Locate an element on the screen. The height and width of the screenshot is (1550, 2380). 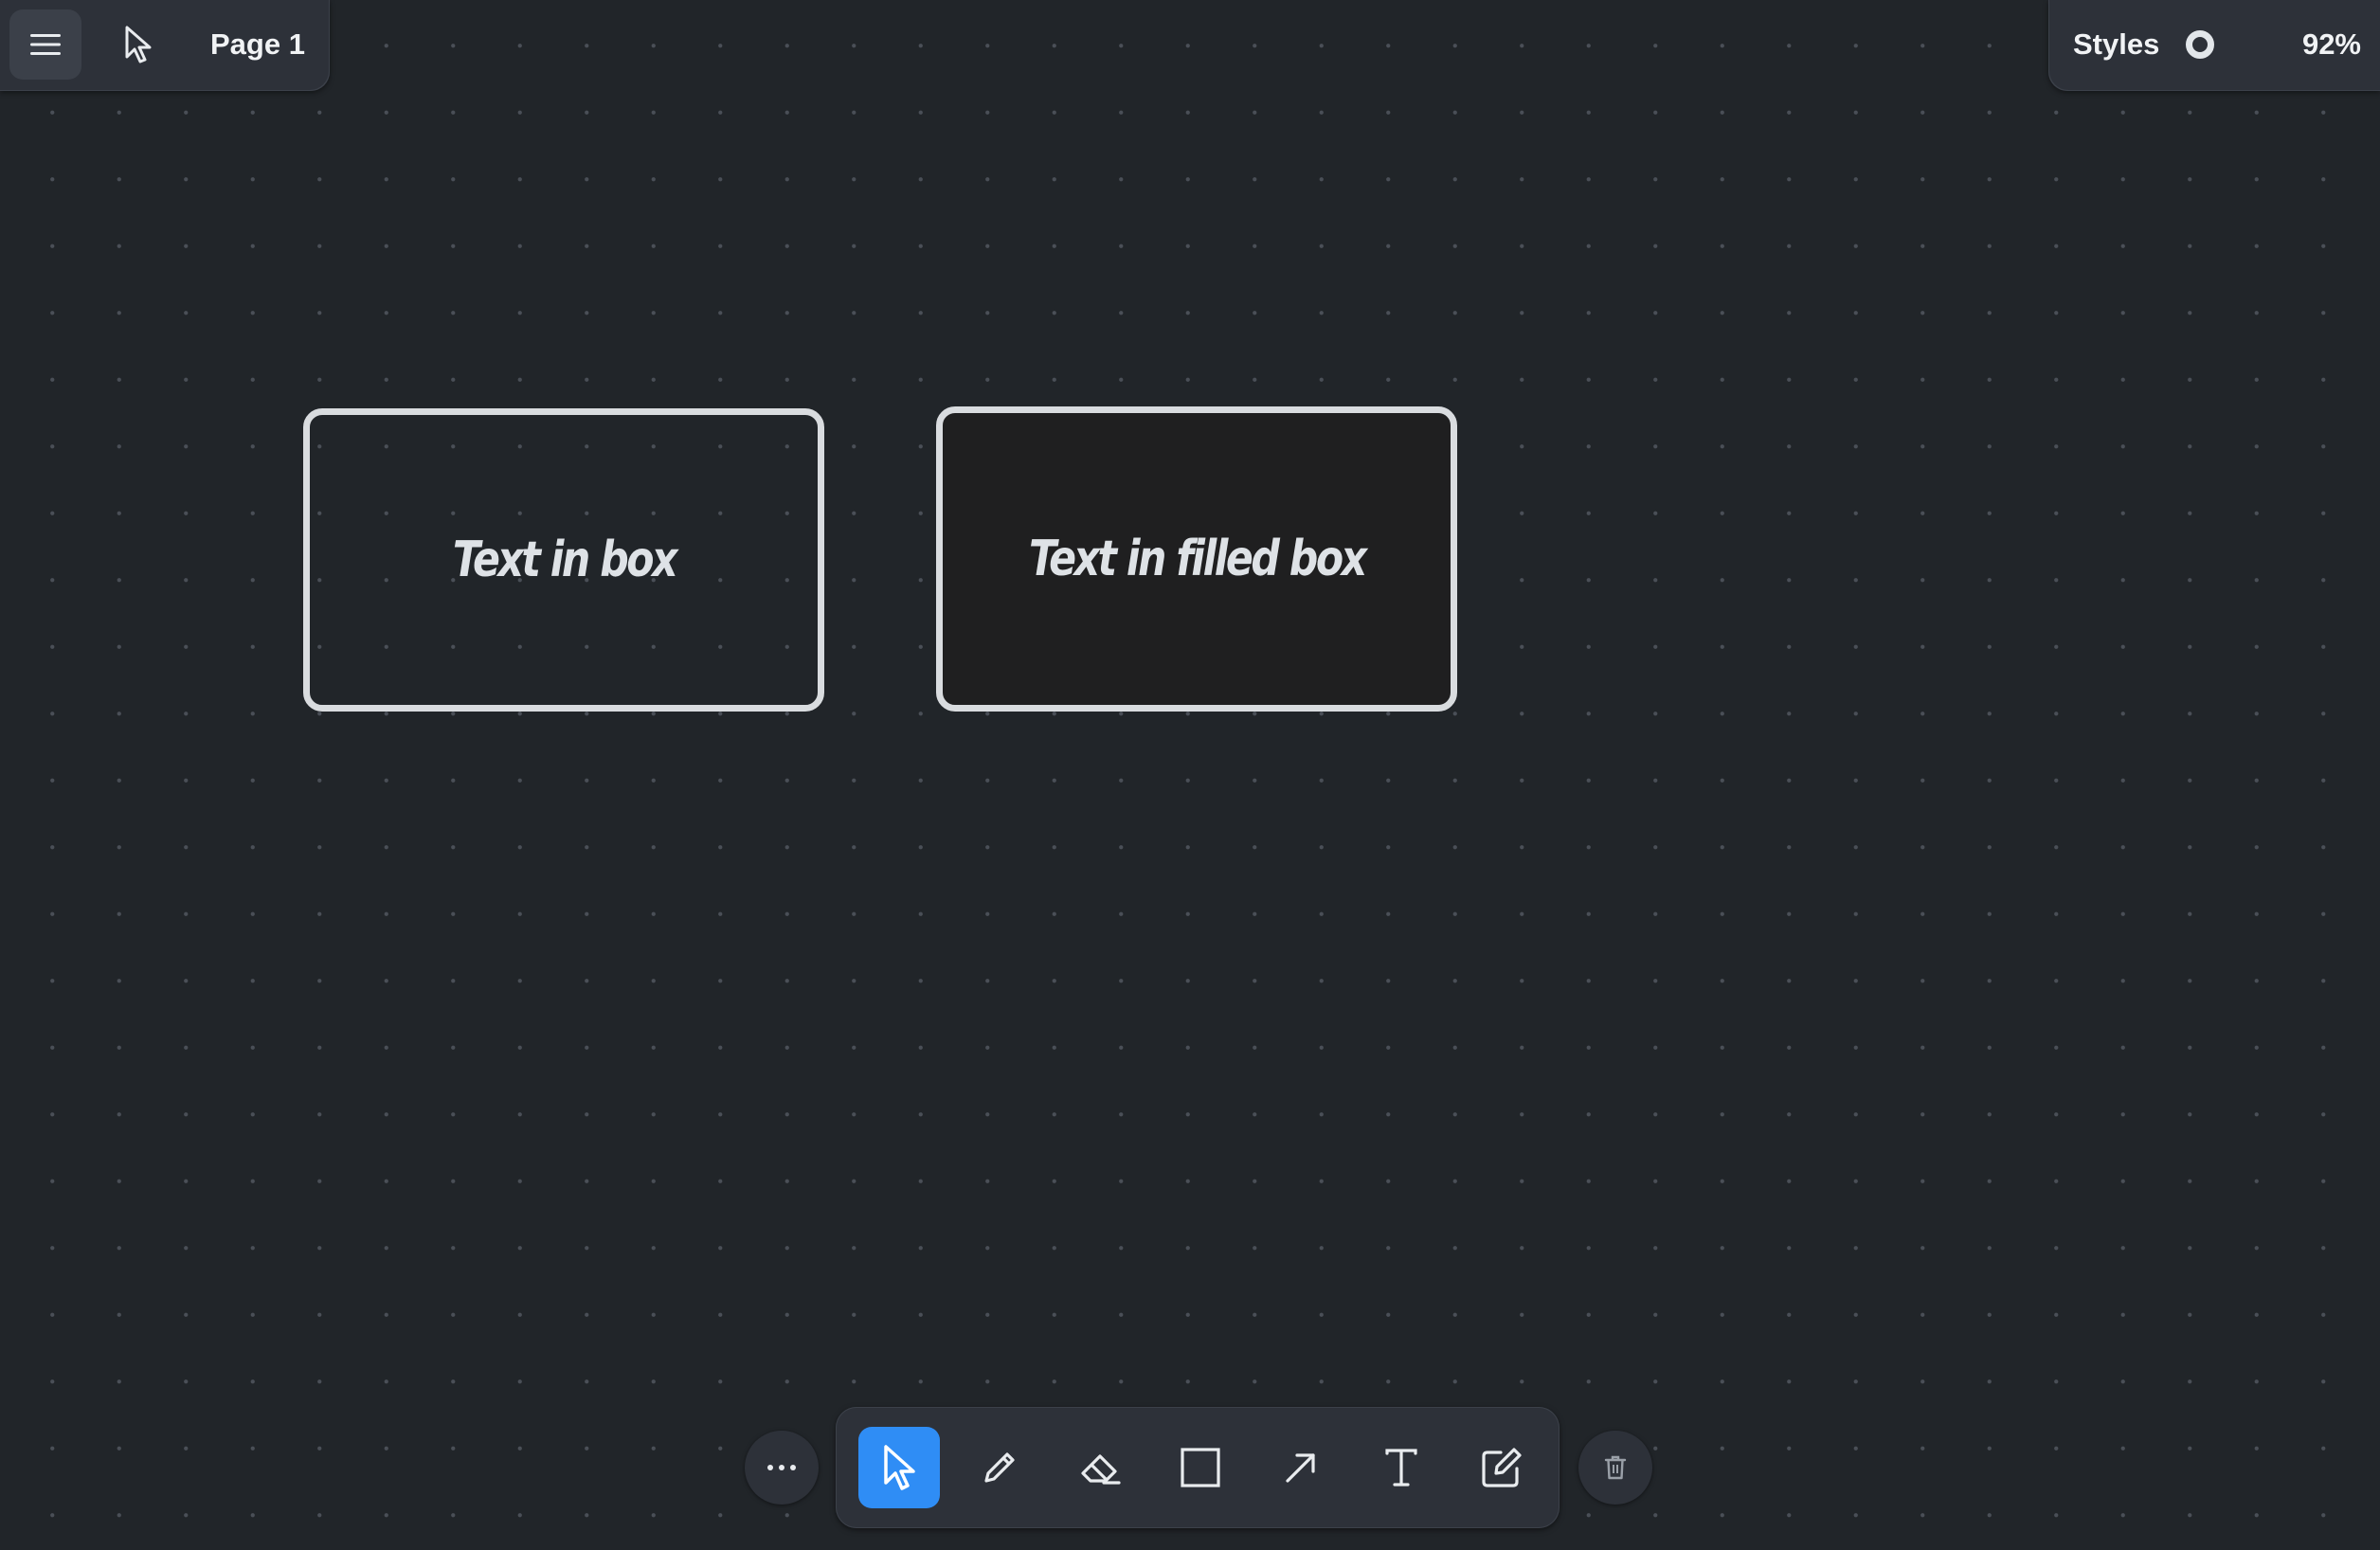
more-actions-button is located at coordinates (782, 1468).